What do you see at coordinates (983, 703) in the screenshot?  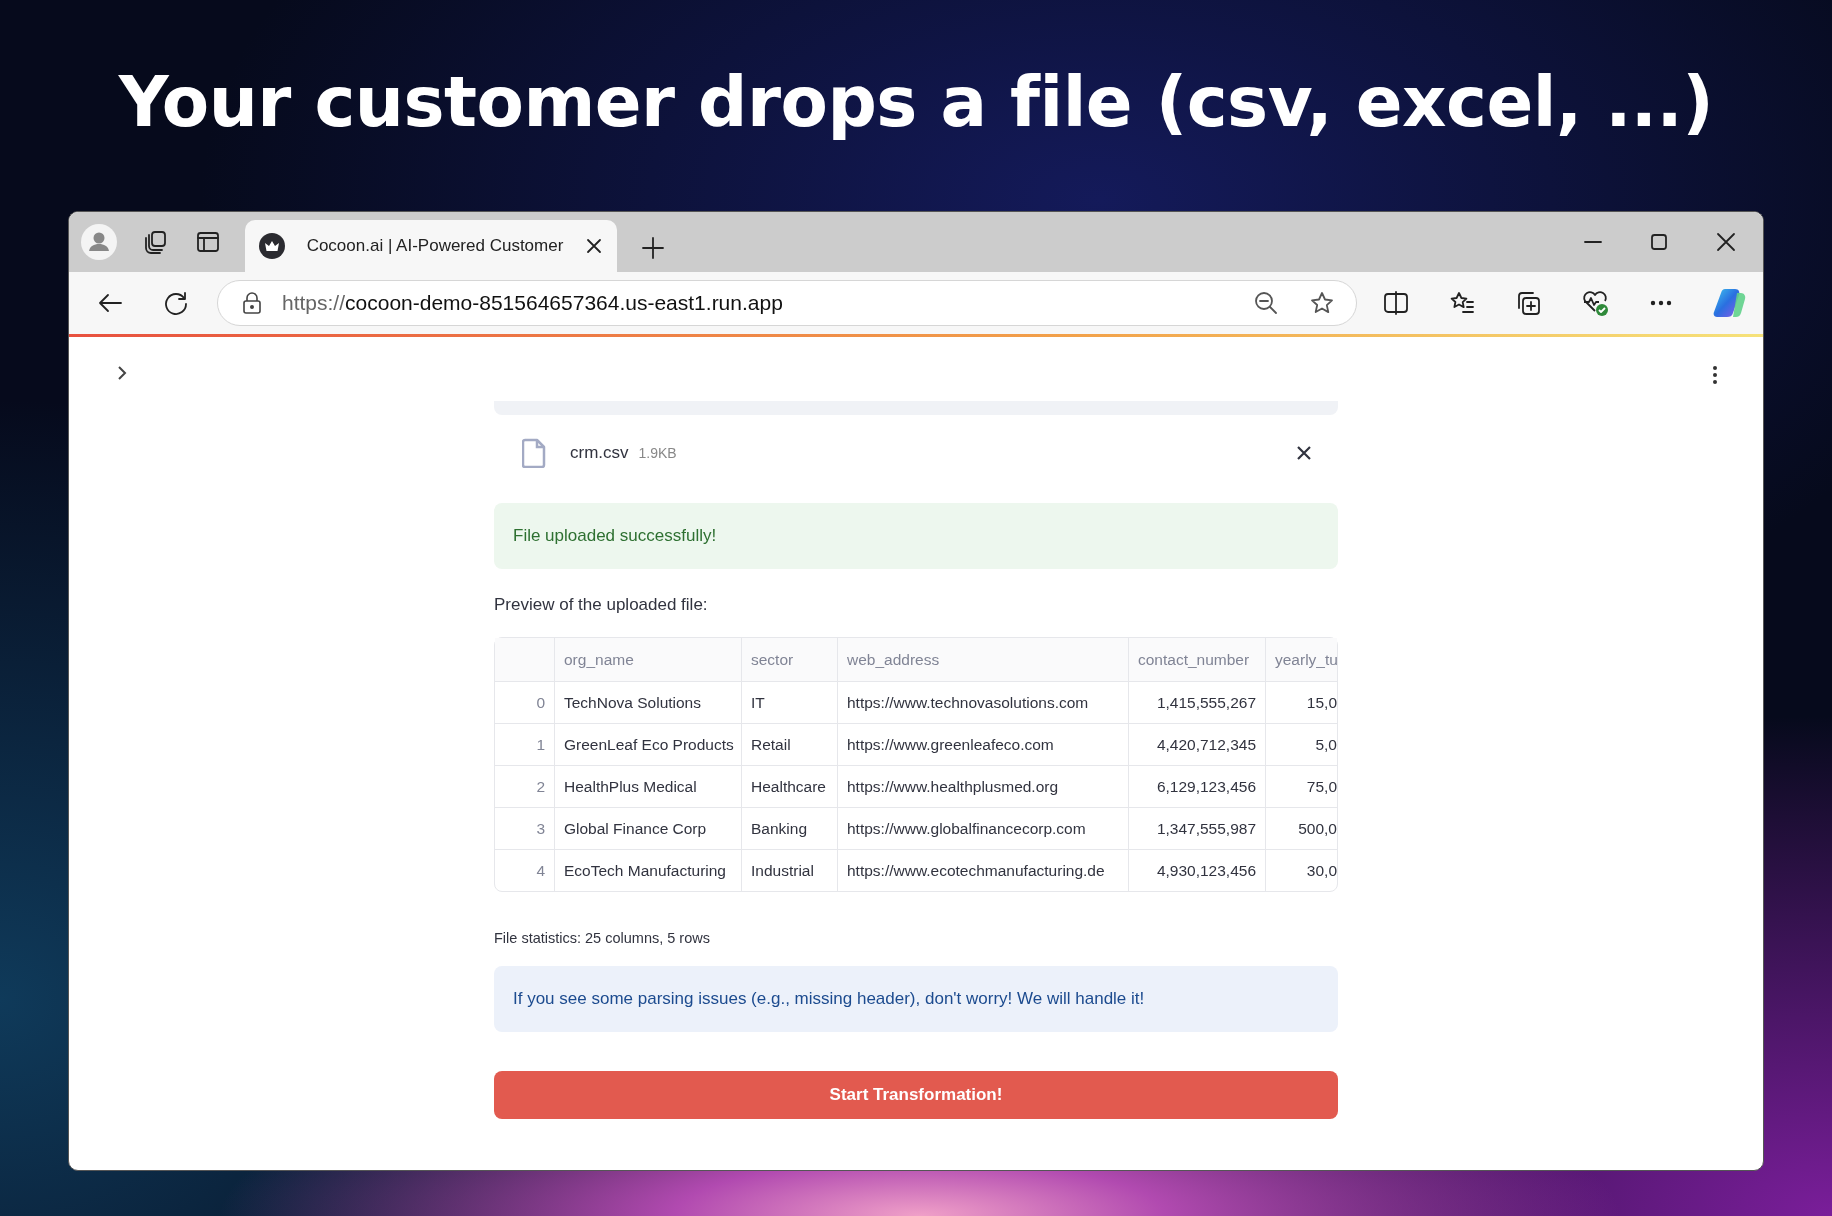 I see `table-cell: https://www.technovasolutions.com` at bounding box center [983, 703].